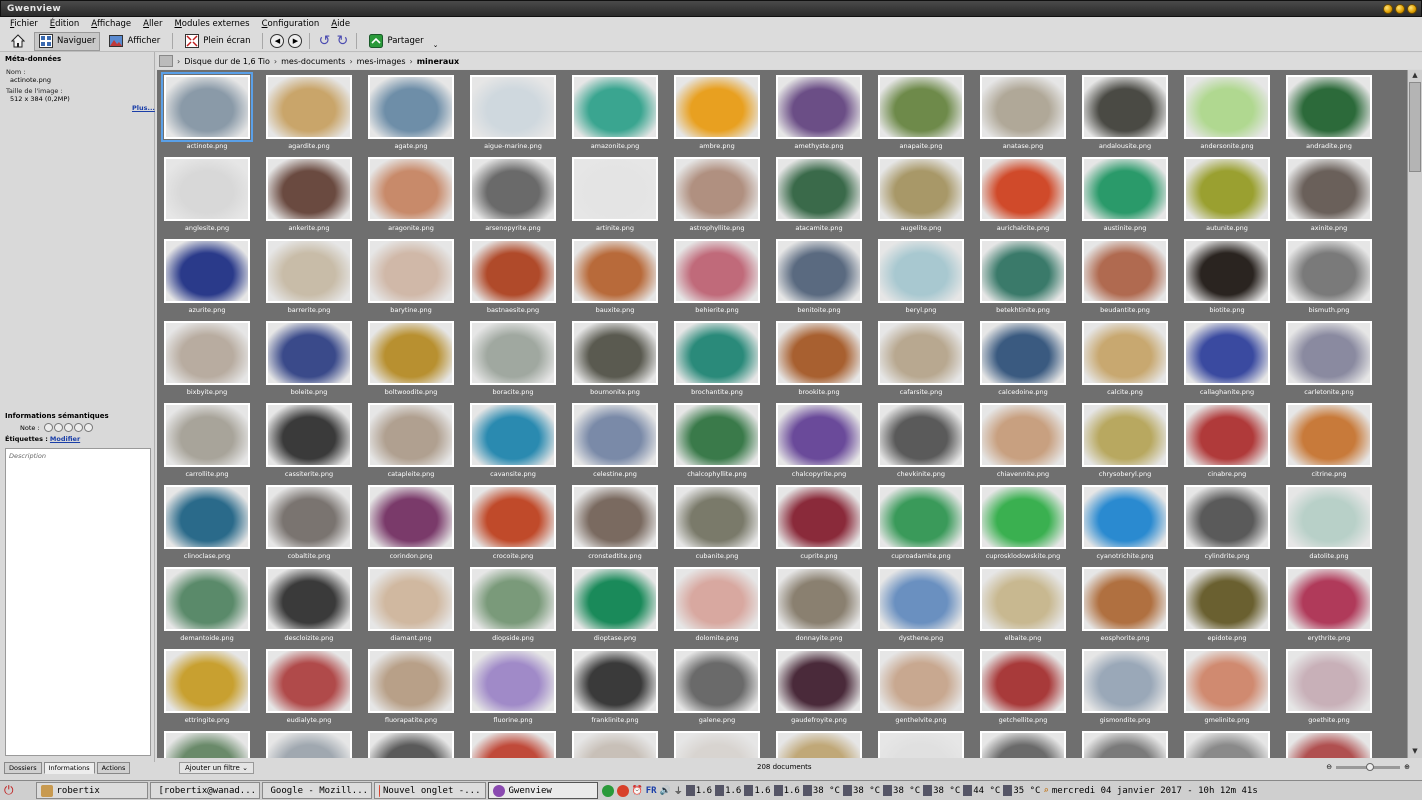  What do you see at coordinates (542, 790) in the screenshot?
I see `task-gwenview: Gwenview` at bounding box center [542, 790].